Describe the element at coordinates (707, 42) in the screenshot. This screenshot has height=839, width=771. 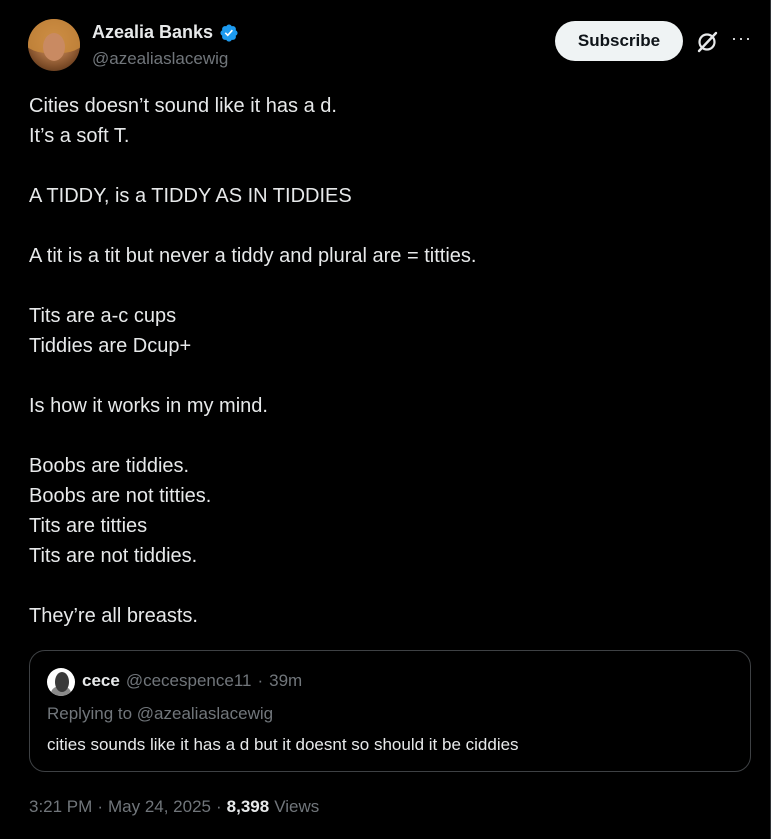
I see `grok-icon` at that location.